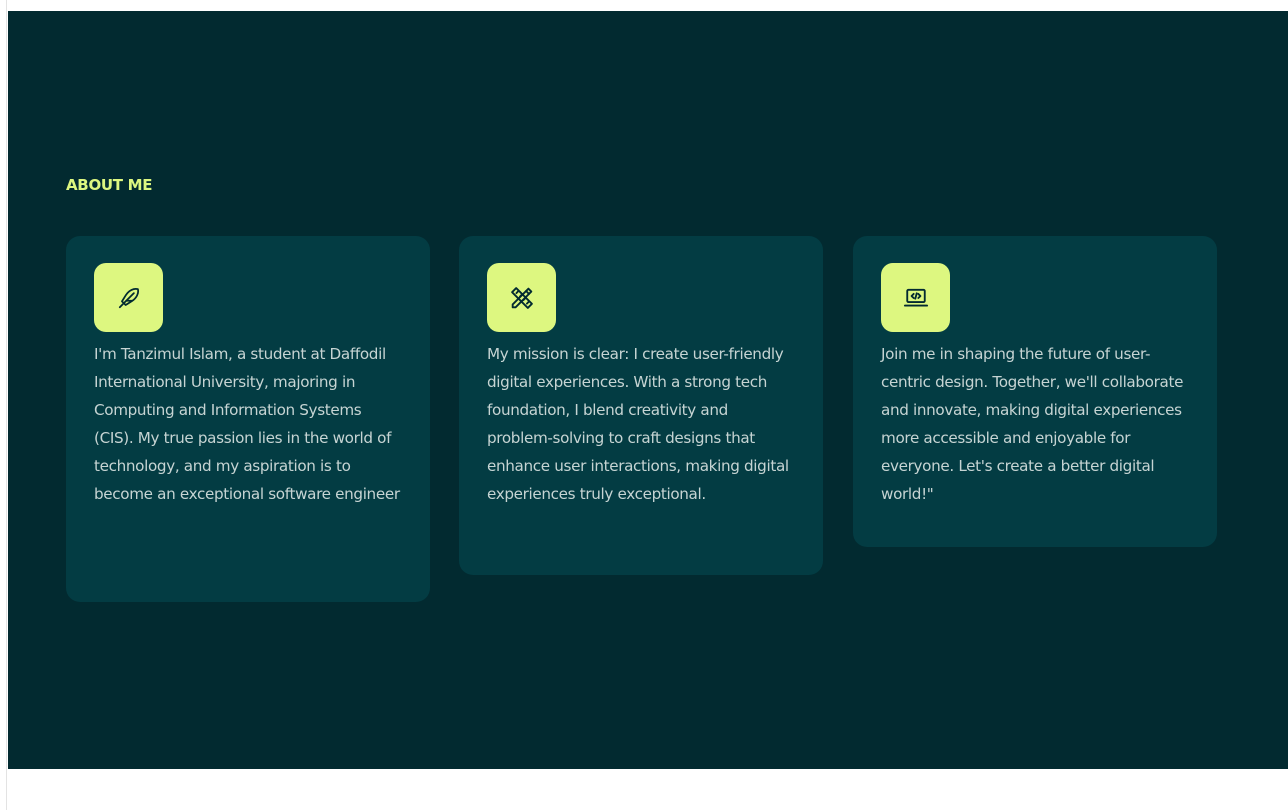 Image resolution: width=1288 pixels, height=810 pixels. Describe the element at coordinates (6, 405) in the screenshot. I see `page-edge-divider` at that location.